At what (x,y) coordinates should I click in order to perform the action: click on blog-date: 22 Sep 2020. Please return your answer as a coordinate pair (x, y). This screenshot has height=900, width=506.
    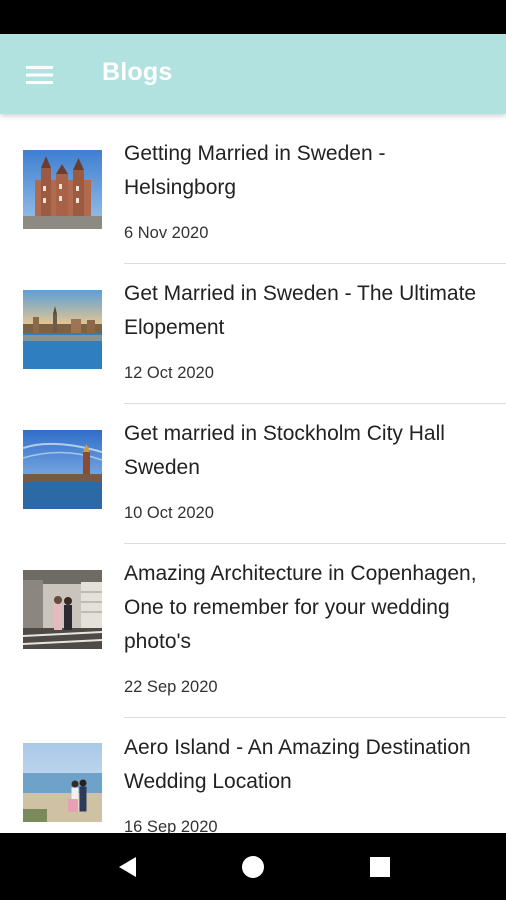
    Looking at the image, I should click on (171, 687).